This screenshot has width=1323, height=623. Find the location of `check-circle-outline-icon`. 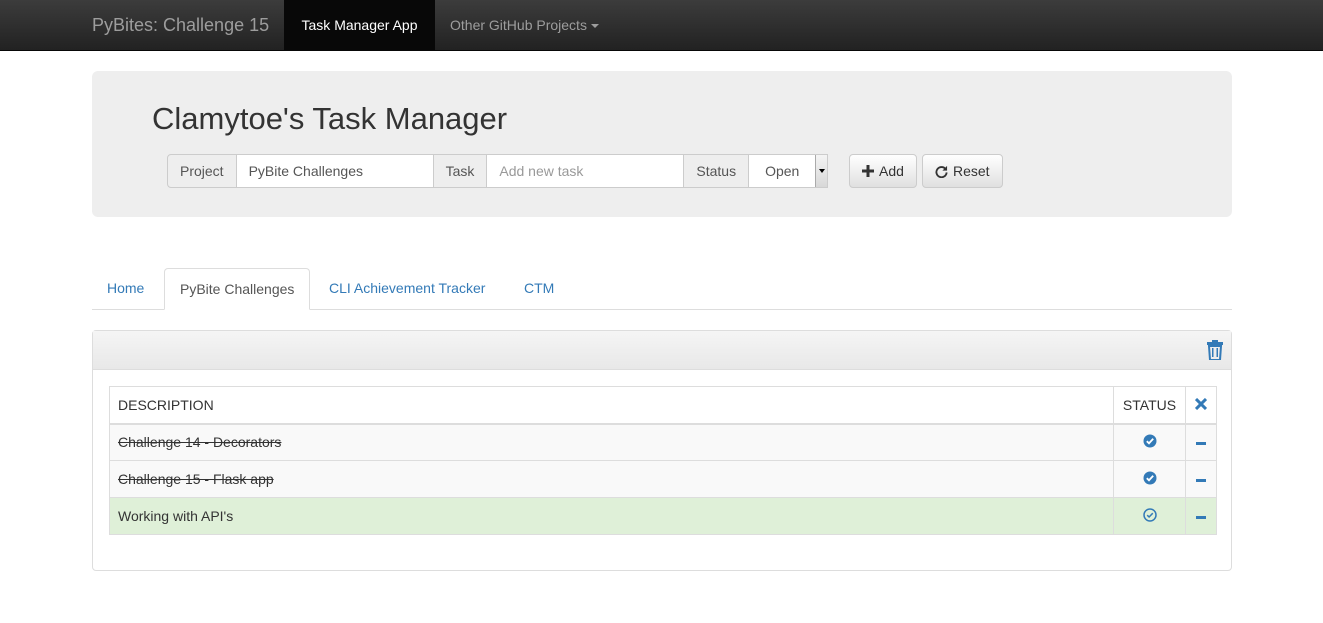

check-circle-outline-icon is located at coordinates (1149, 514).